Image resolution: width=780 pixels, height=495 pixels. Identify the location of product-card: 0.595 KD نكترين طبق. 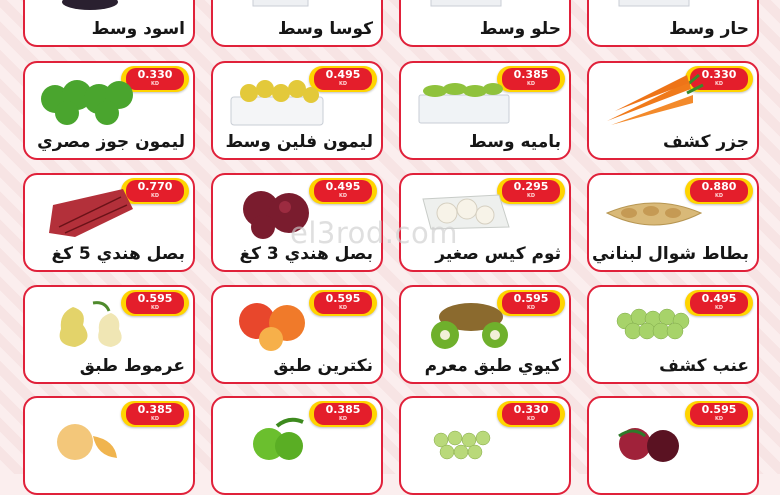
(297, 334).